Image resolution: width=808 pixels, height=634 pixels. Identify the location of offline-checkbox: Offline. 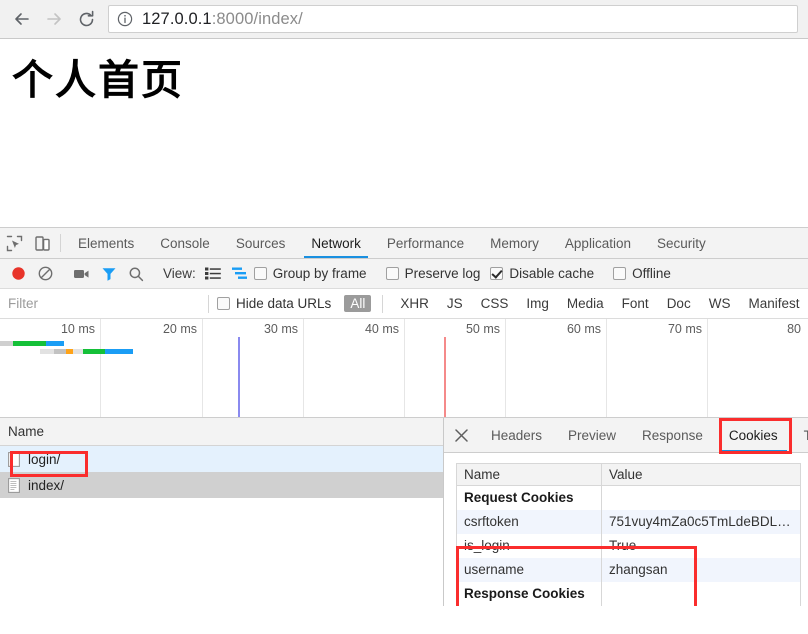
(642, 273).